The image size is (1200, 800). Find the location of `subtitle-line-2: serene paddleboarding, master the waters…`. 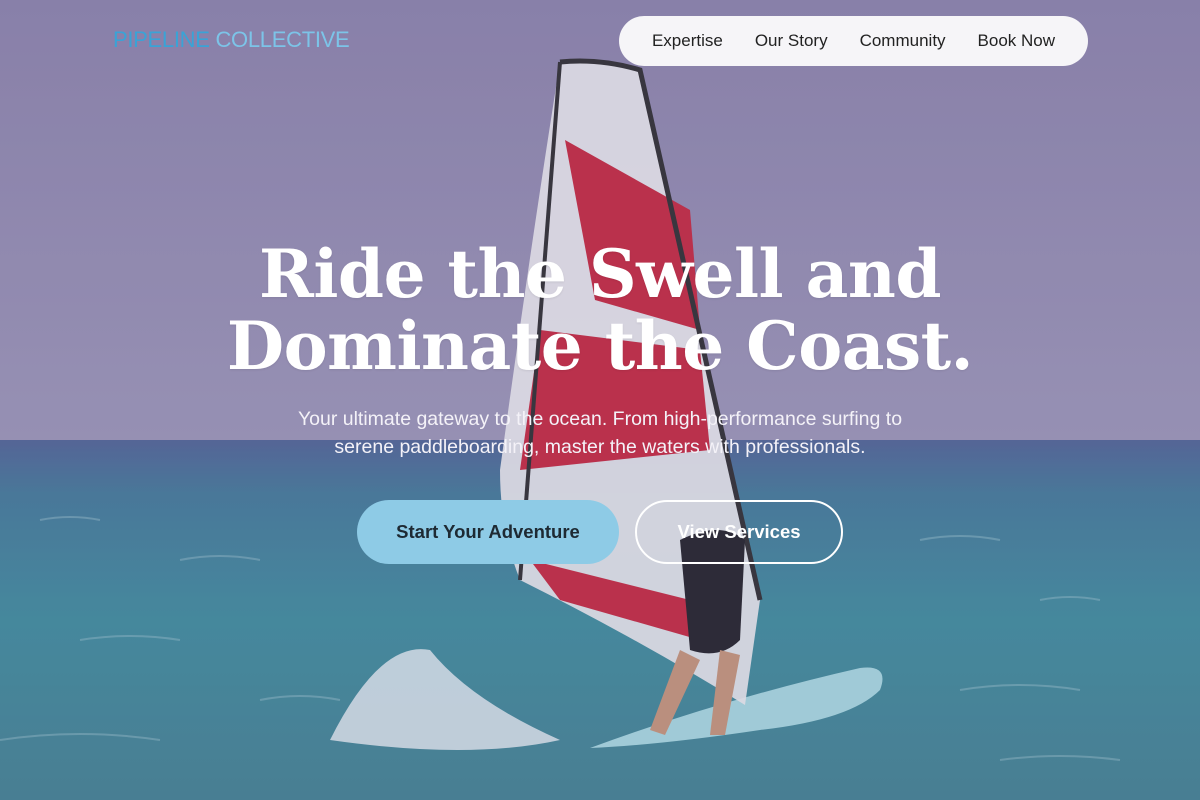

subtitle-line-2: serene paddleboarding, master the waters… is located at coordinates (600, 447).